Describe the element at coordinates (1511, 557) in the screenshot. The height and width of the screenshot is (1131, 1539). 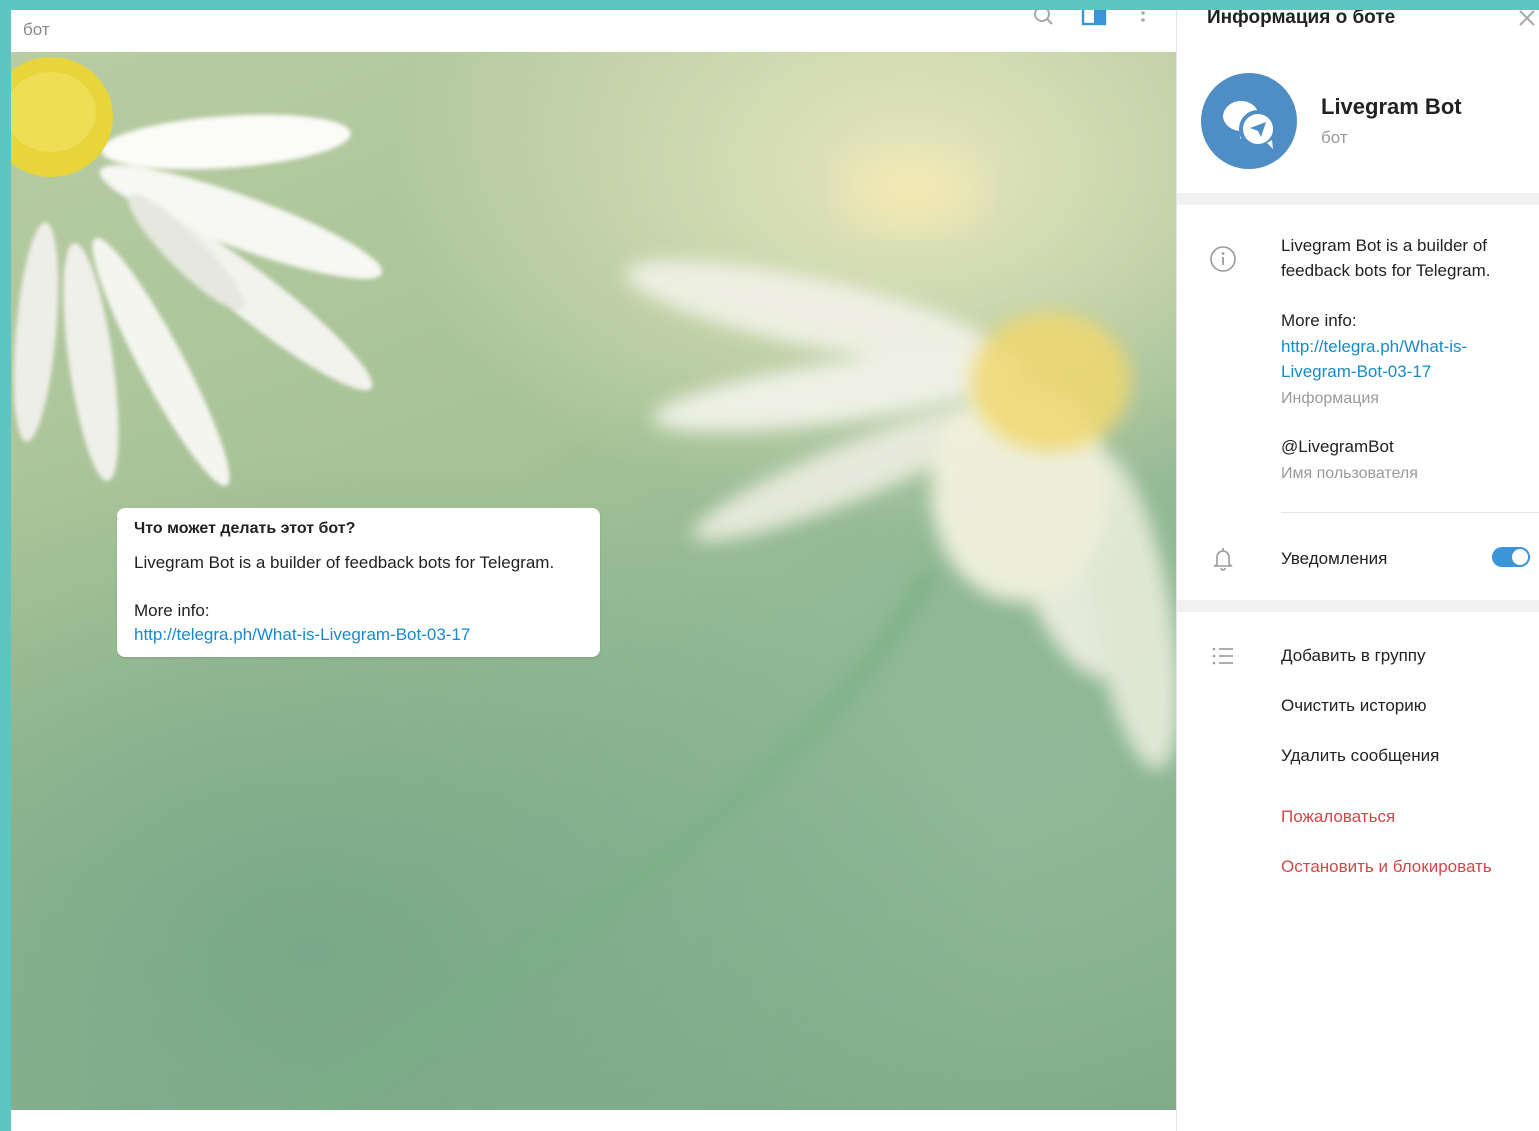
I see `notifications-toggle` at that location.